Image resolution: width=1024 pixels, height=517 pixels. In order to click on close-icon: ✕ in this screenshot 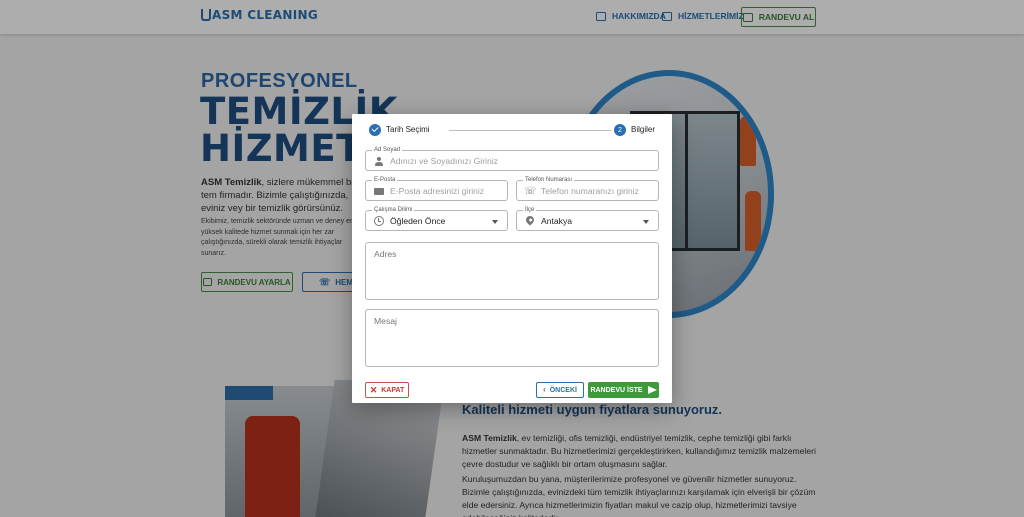, I will do `click(373, 389)`.